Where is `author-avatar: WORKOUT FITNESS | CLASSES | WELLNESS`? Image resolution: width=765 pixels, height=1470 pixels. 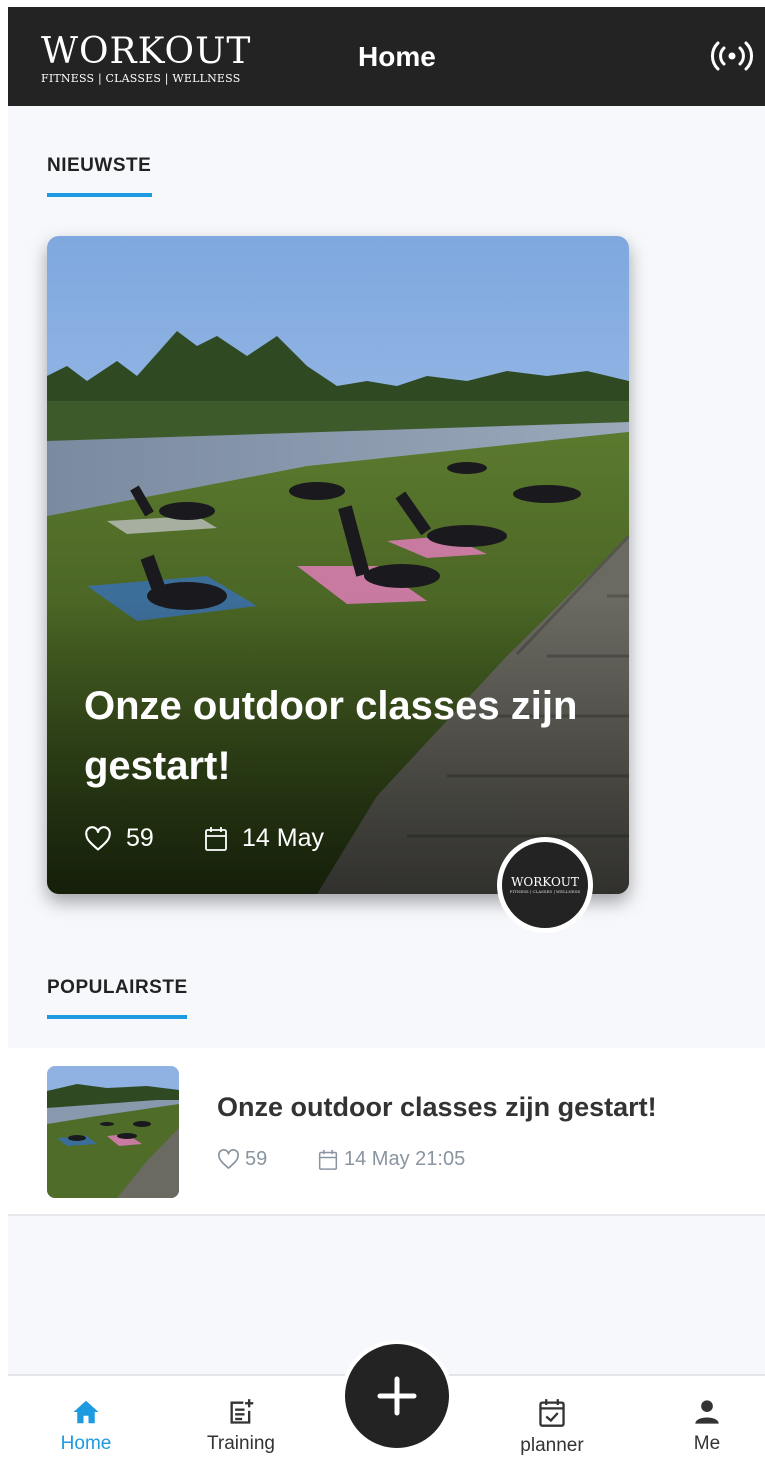
author-avatar: WORKOUT FITNESS | CLASSES | WELLNESS is located at coordinates (545, 885).